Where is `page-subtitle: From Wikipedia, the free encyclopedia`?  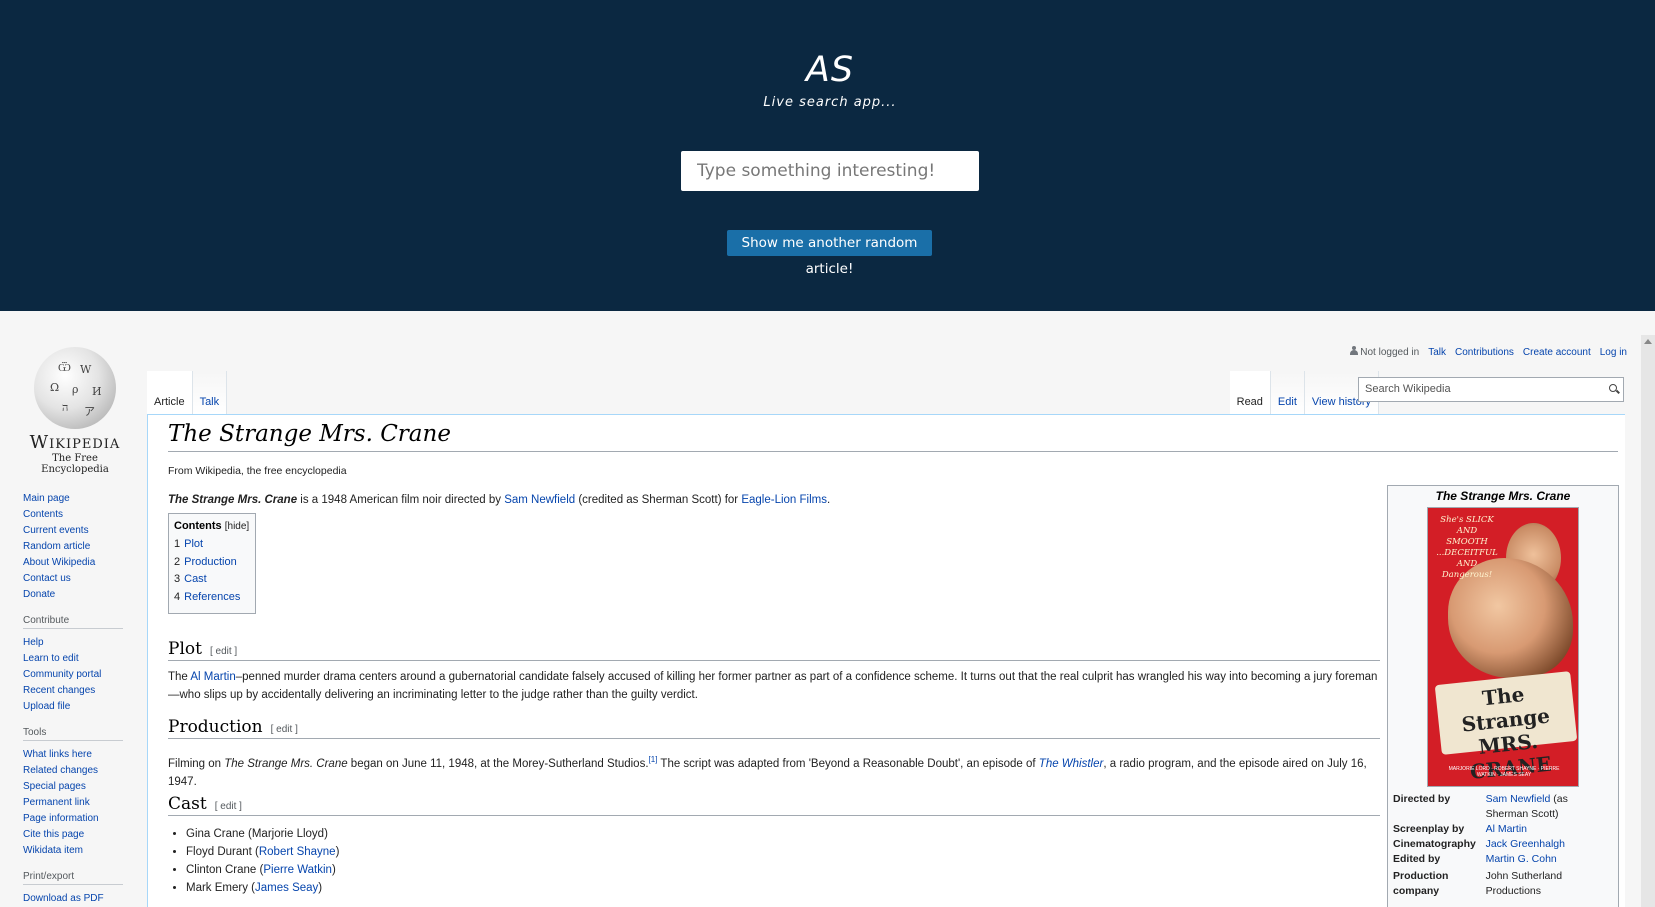 page-subtitle: From Wikipedia, the free encyclopedia is located at coordinates (257, 471).